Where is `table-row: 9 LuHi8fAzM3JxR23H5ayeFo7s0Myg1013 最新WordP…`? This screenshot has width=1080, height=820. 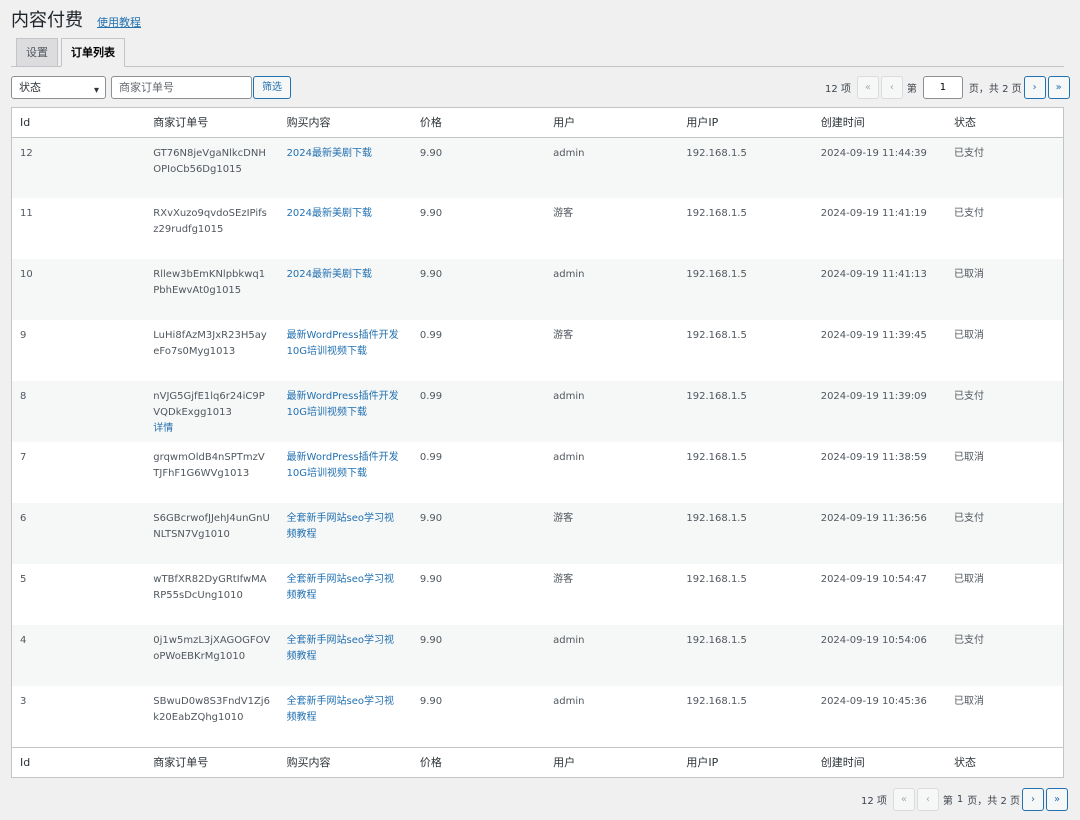 table-row: 9 LuHi8fAzM3JxR23H5ayeFo7s0Myg1013 最新WordP… is located at coordinates (537, 350).